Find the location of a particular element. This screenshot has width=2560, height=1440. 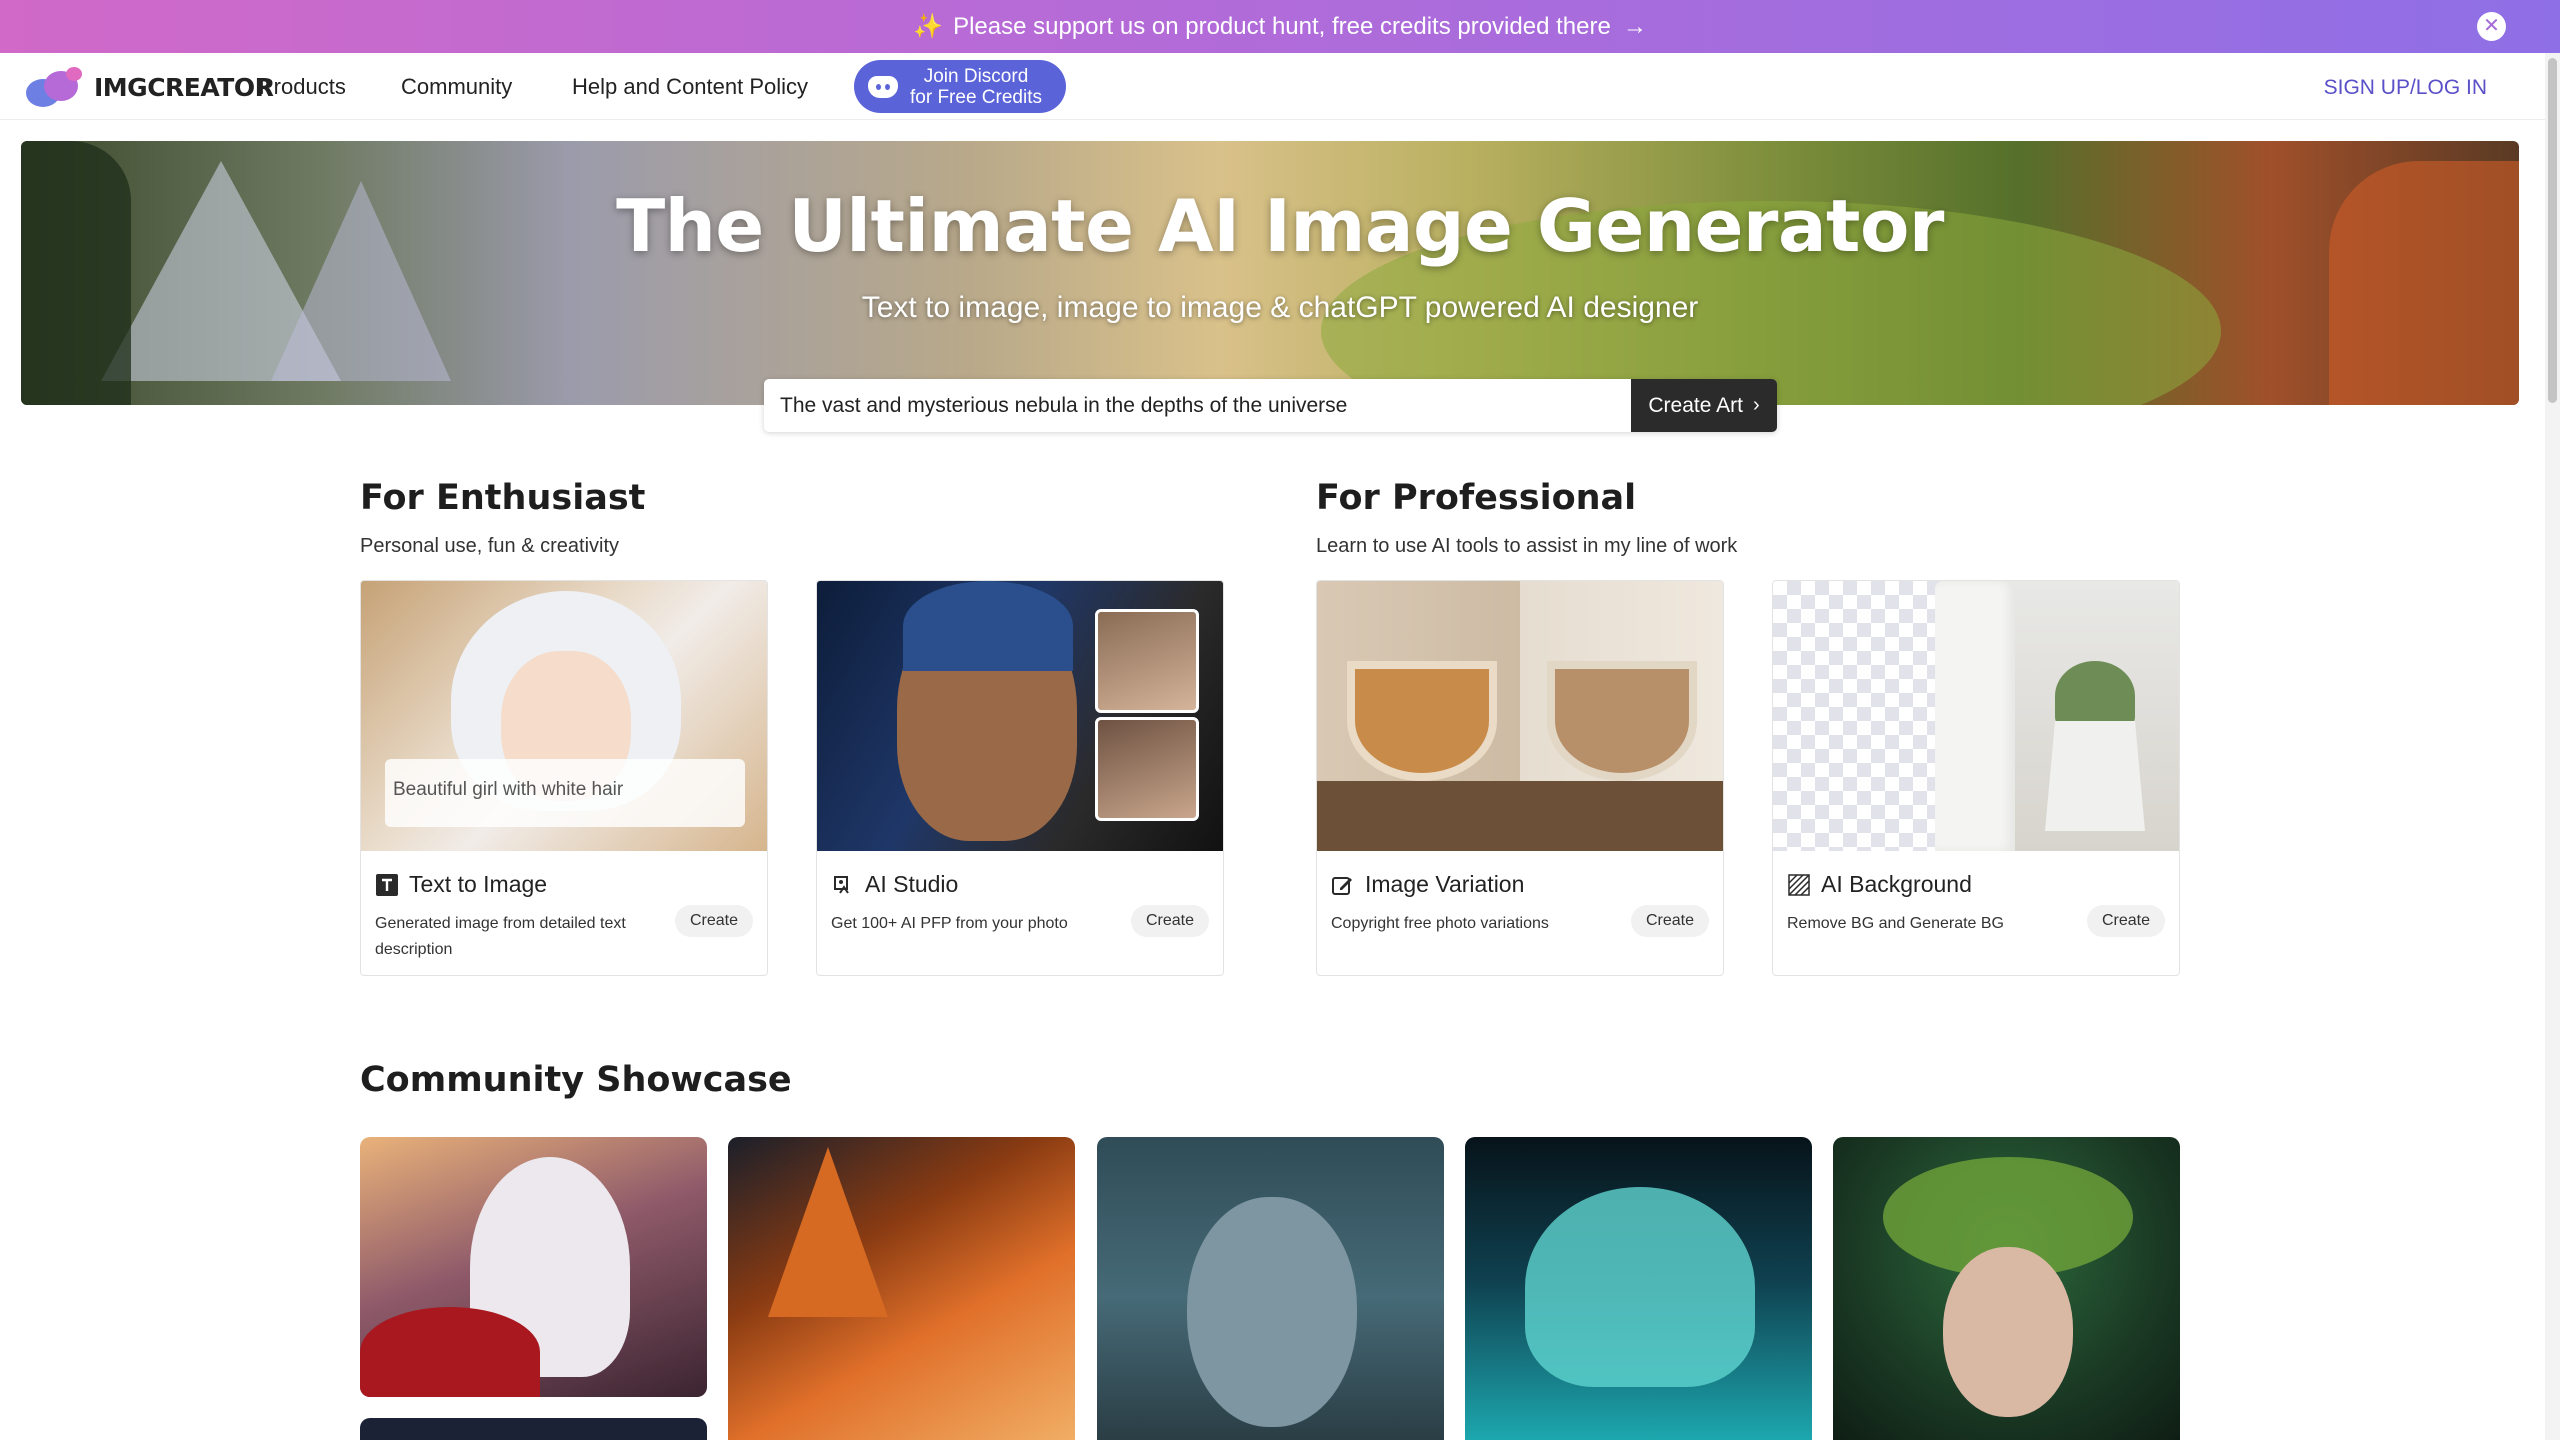

card-title: Image Variation is located at coordinates (1445, 884).